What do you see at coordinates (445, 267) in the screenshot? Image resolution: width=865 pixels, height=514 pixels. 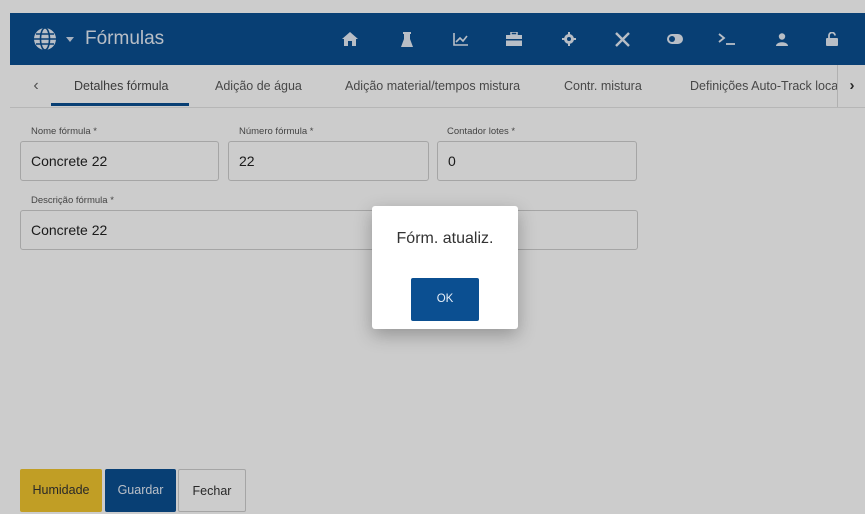 I see `confirmation-dialog: Fórm. atualiz. OK` at bounding box center [445, 267].